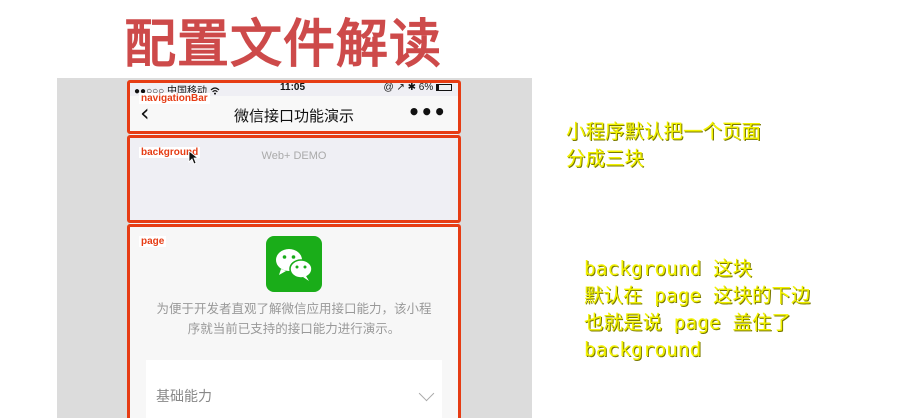  What do you see at coordinates (687, 322) in the screenshot?
I see `note-line: 也就是说 page 盖住了` at bounding box center [687, 322].